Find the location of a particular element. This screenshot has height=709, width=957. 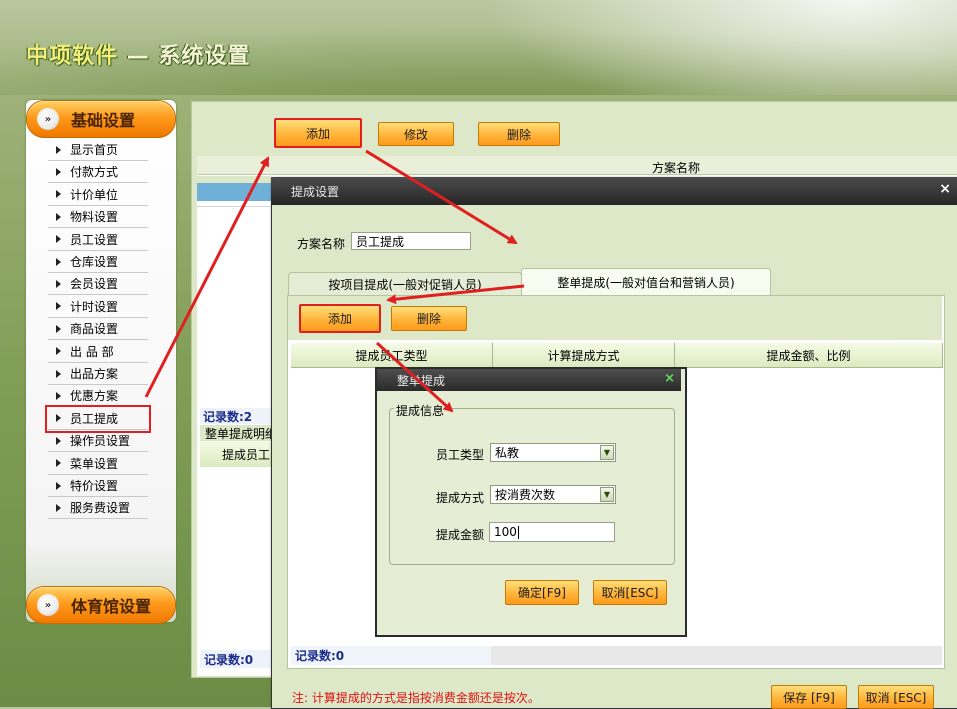

save-button: 保存 [F9] is located at coordinates (809, 697).